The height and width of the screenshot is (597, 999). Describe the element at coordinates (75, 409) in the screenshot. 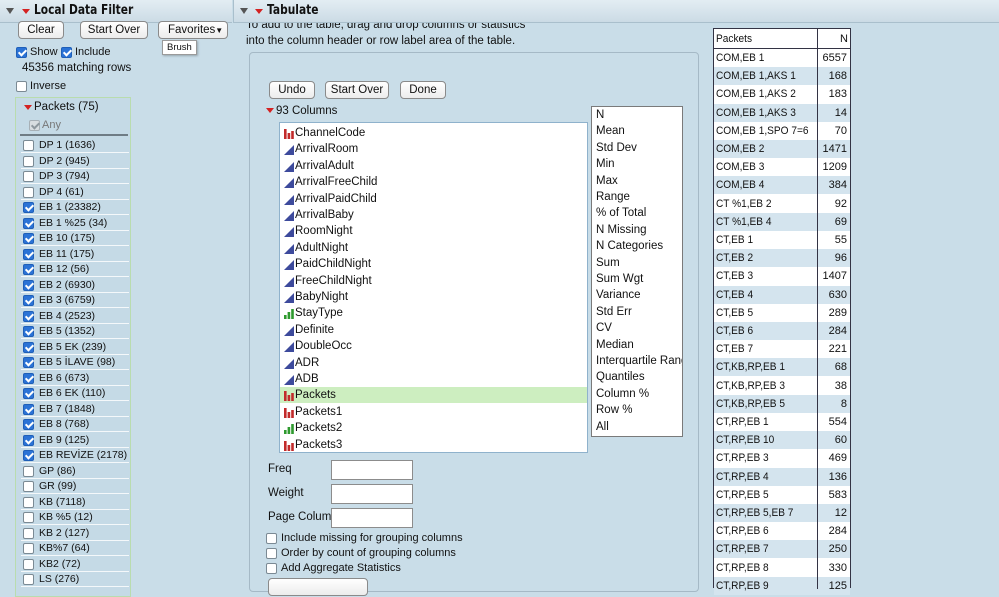

I see `packets-list-item: EB 7 (1848)` at that location.